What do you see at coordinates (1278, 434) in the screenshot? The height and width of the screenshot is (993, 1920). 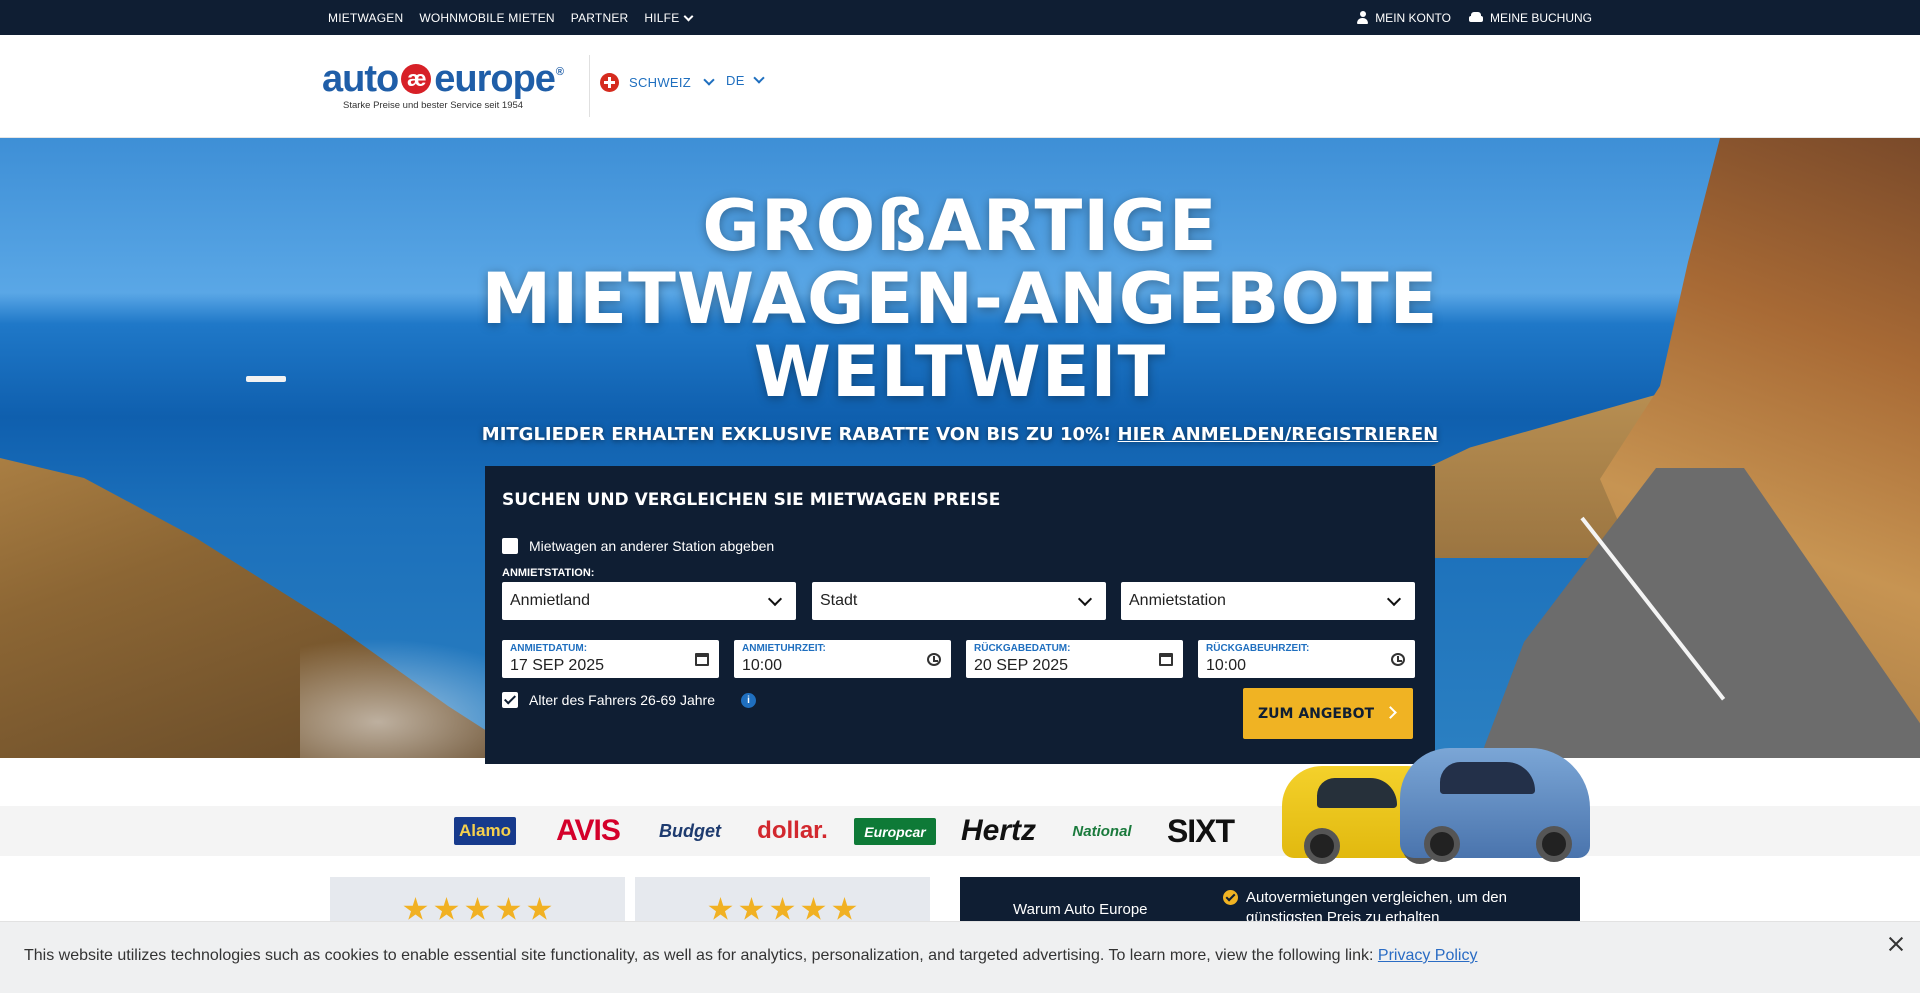 I see `register-link: HIER ANMELDEN/REGISTRIEREN` at bounding box center [1278, 434].